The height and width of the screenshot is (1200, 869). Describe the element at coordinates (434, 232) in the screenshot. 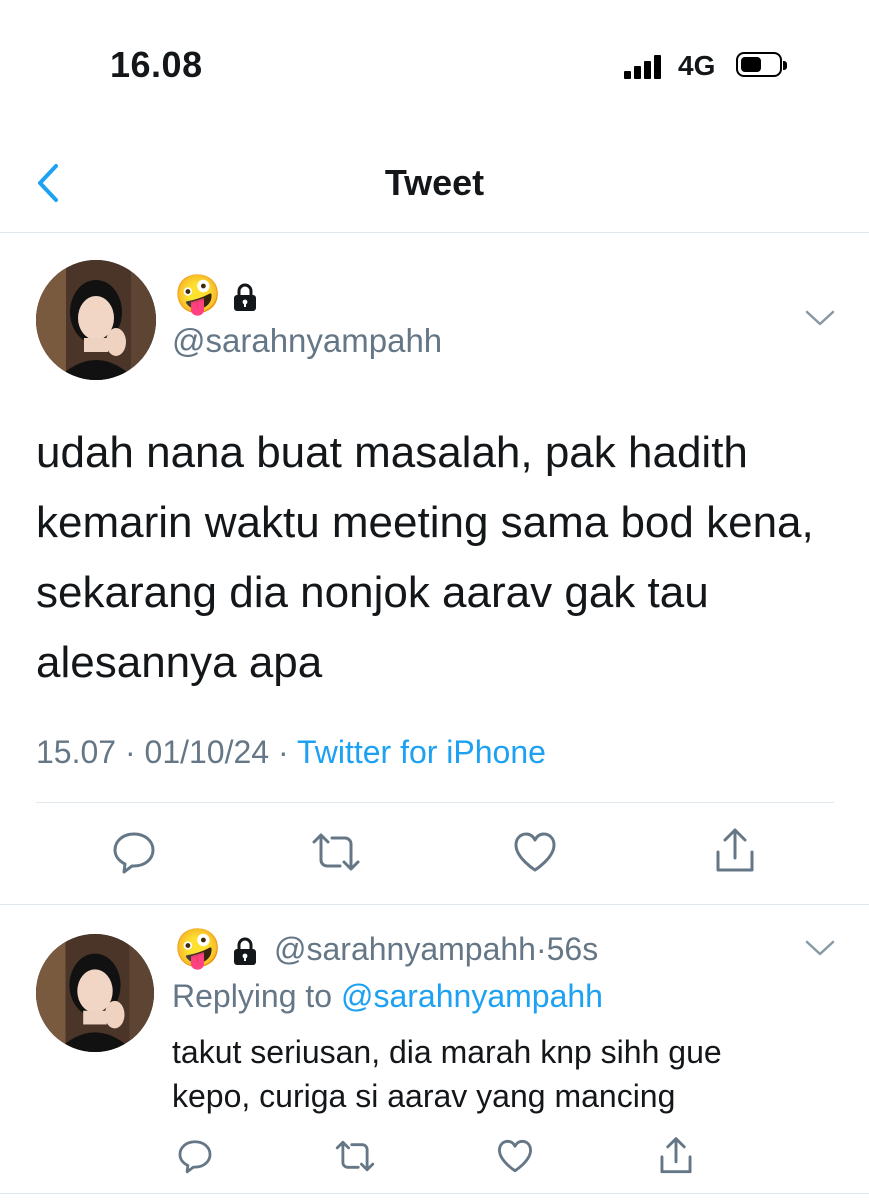

I see `nav-divider` at that location.